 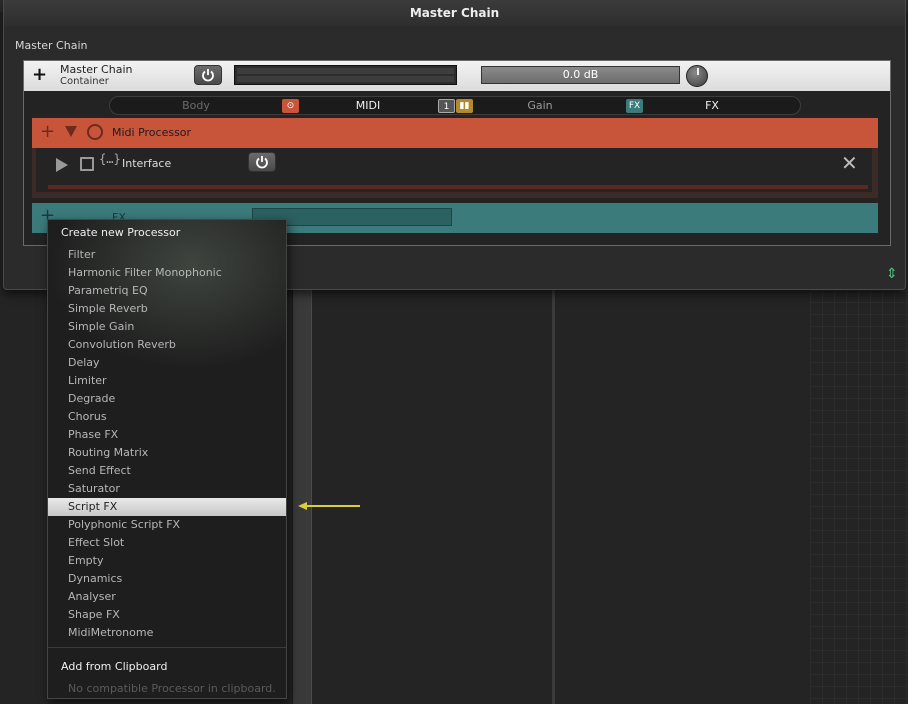 I want to click on background-scrollbar-column, so click(x=302, y=497).